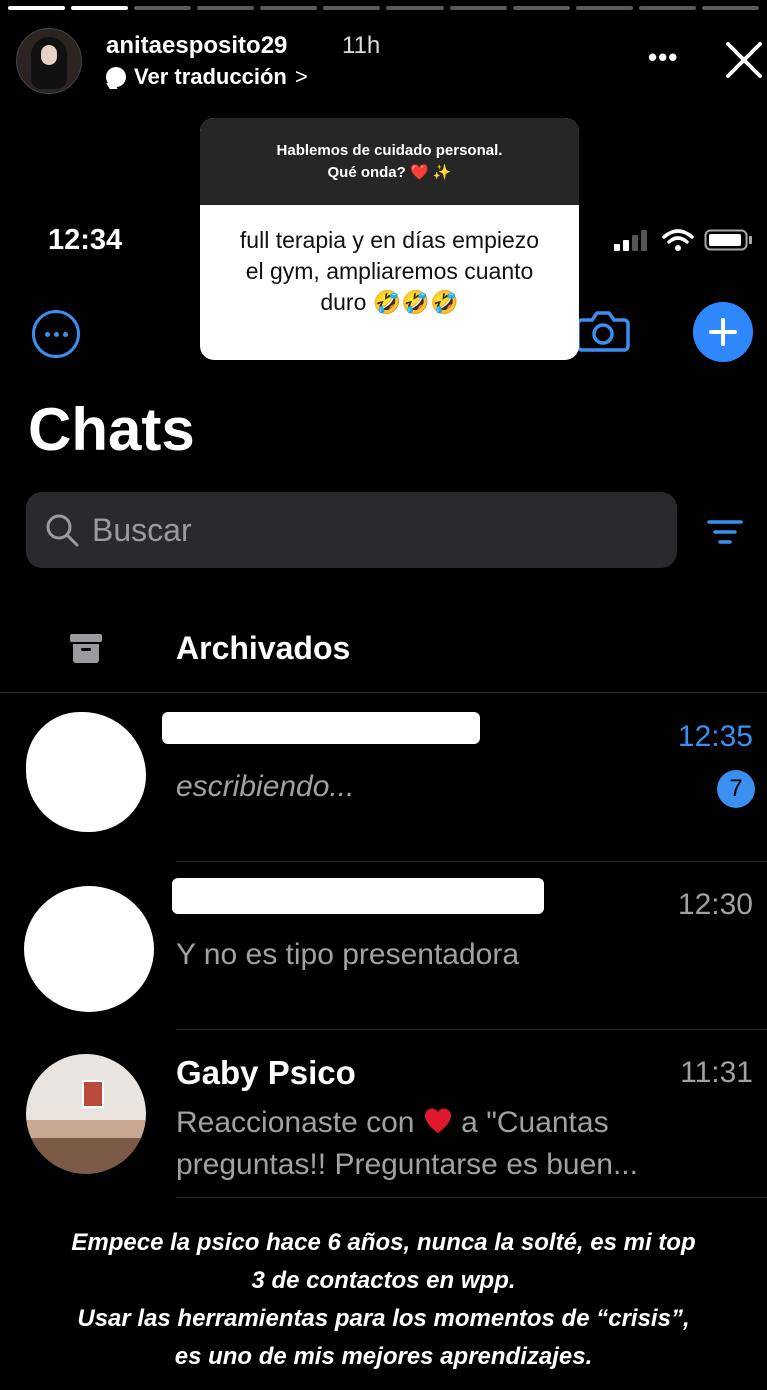 This screenshot has width=767, height=1390. What do you see at coordinates (471, 1197) in the screenshot?
I see `divider` at bounding box center [471, 1197].